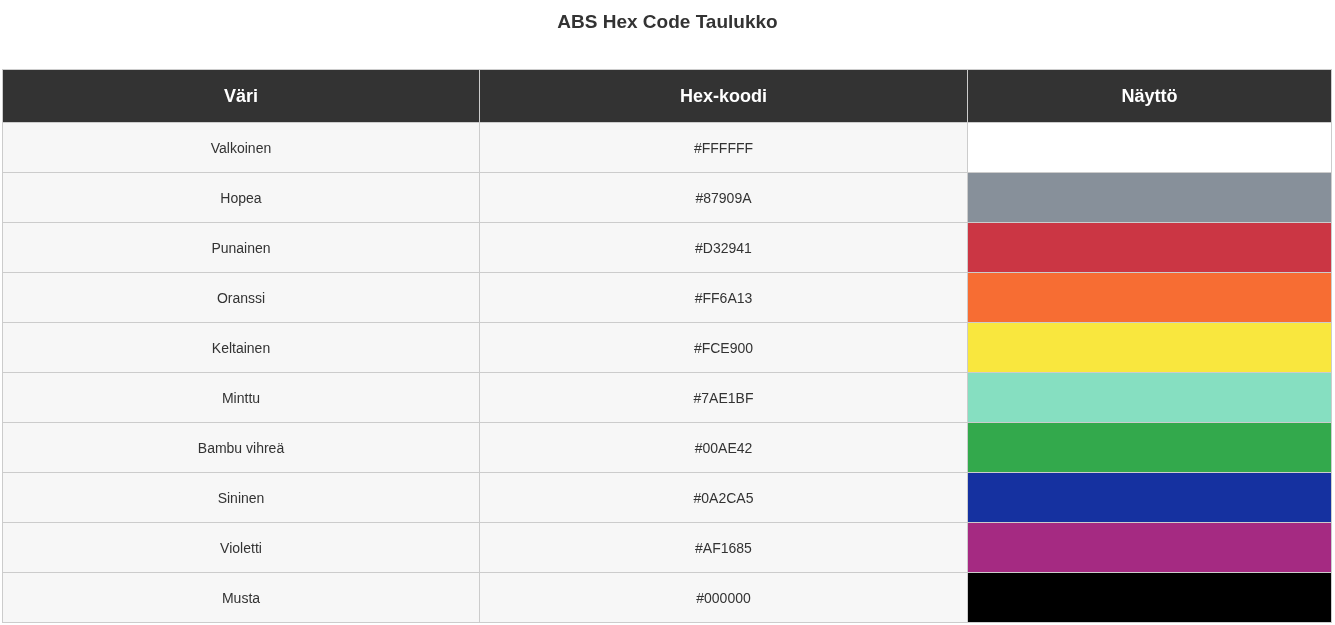 The width and height of the screenshot is (1335, 625). Describe the element at coordinates (241, 597) in the screenshot. I see `table-cell: Musta` at that location.